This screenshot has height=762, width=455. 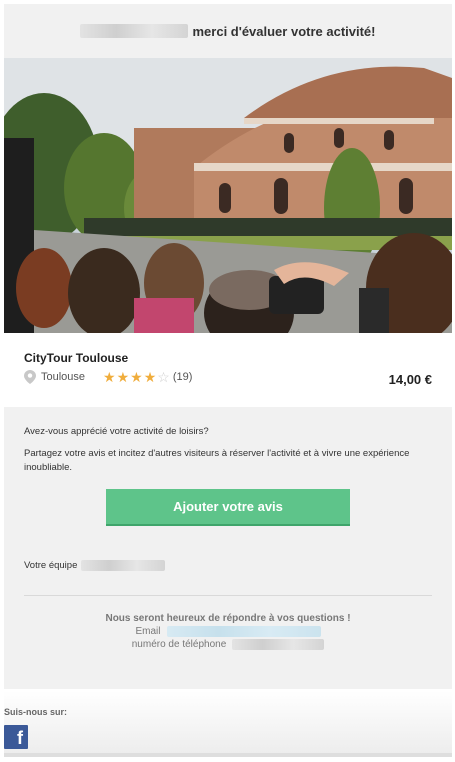 I want to click on email-header: merci d'évaluer votre activité!, so click(x=228, y=31).